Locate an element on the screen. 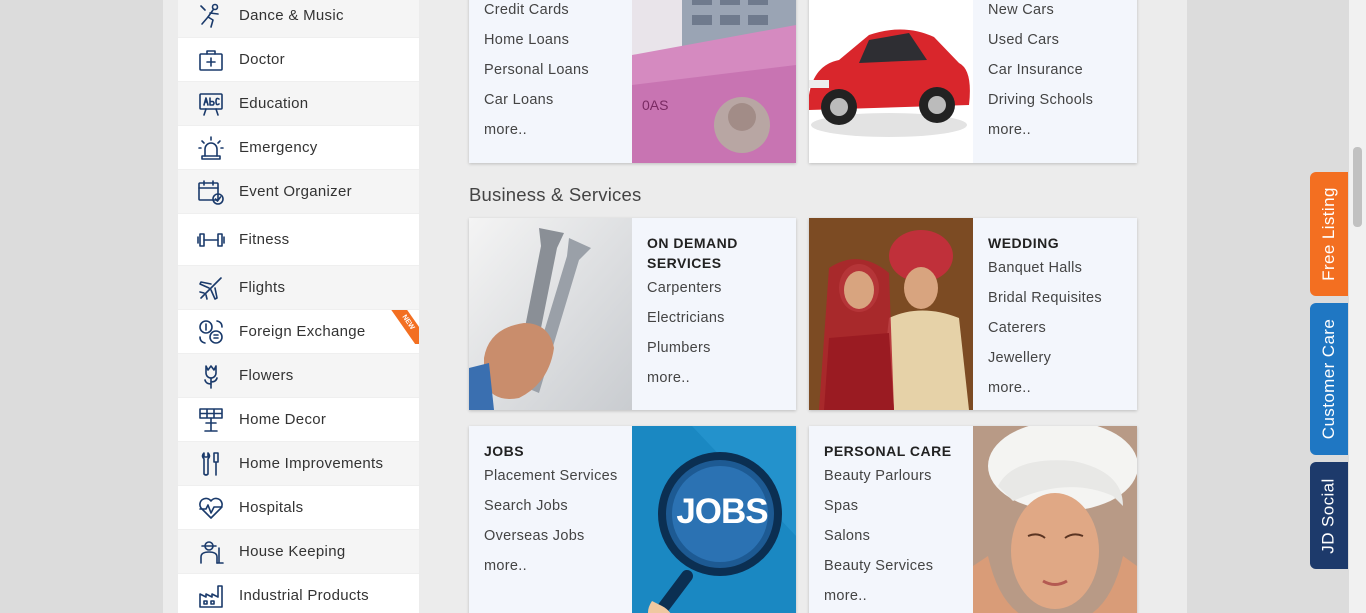  sidebar-item-emergency: Emergency is located at coordinates (298, 148).